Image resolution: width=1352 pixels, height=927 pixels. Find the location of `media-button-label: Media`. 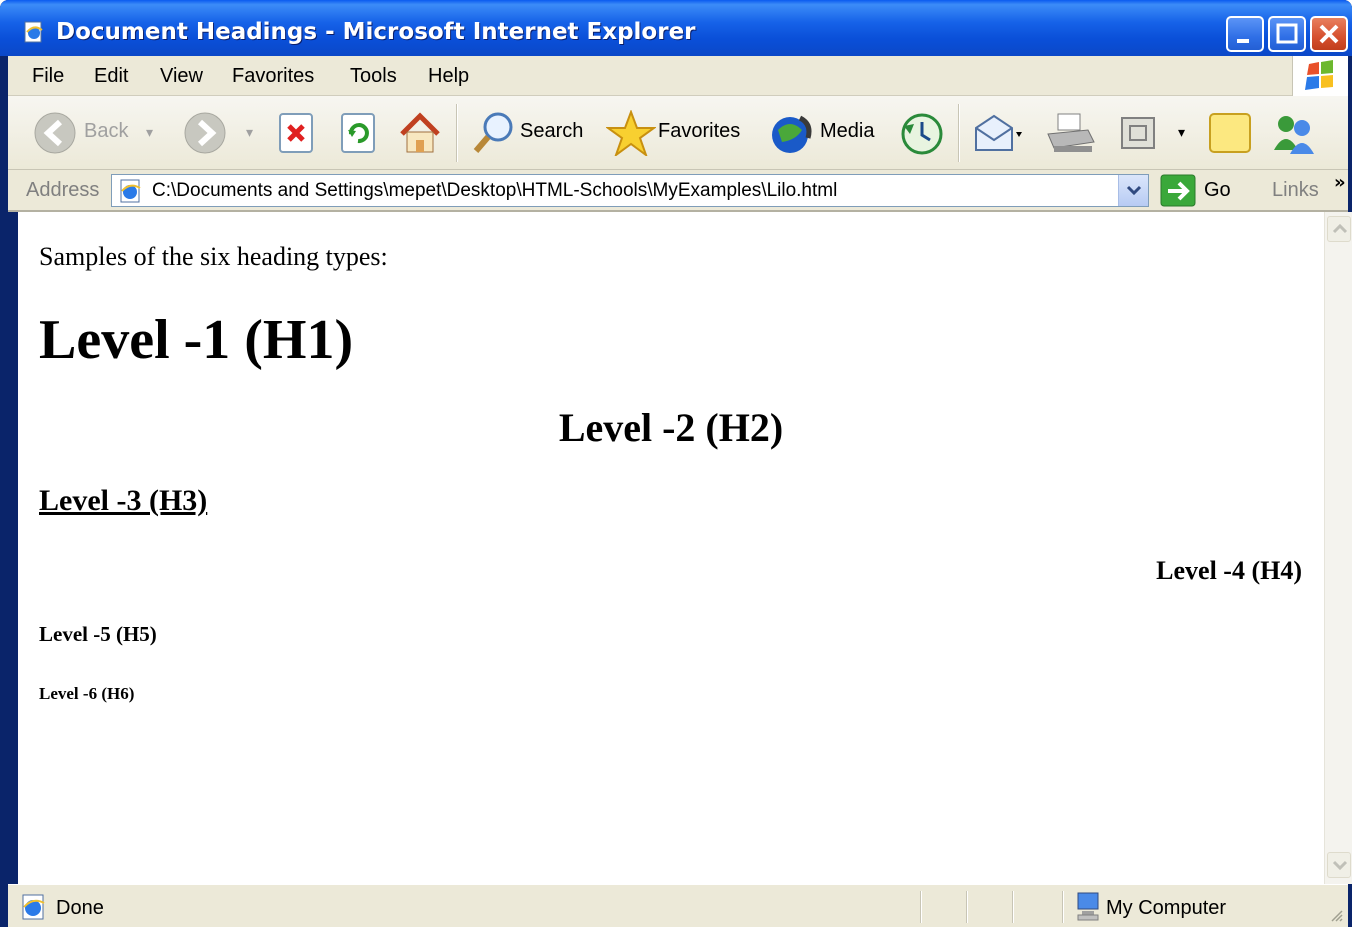

media-button-label: Media is located at coordinates (847, 131).